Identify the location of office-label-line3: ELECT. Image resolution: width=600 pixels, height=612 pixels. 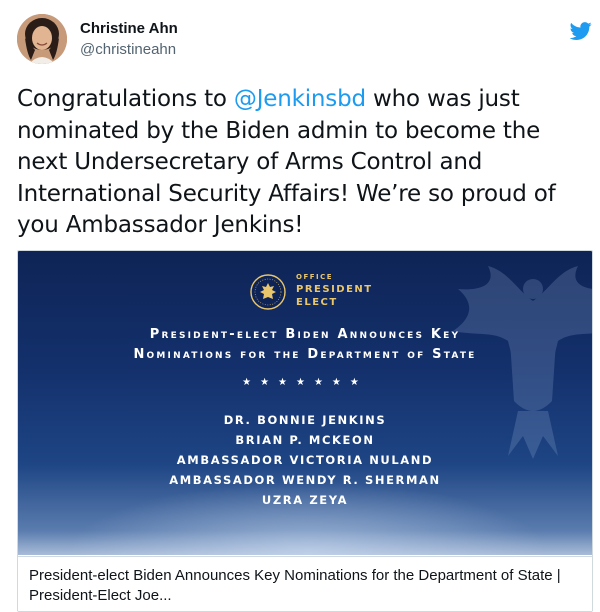
(317, 302).